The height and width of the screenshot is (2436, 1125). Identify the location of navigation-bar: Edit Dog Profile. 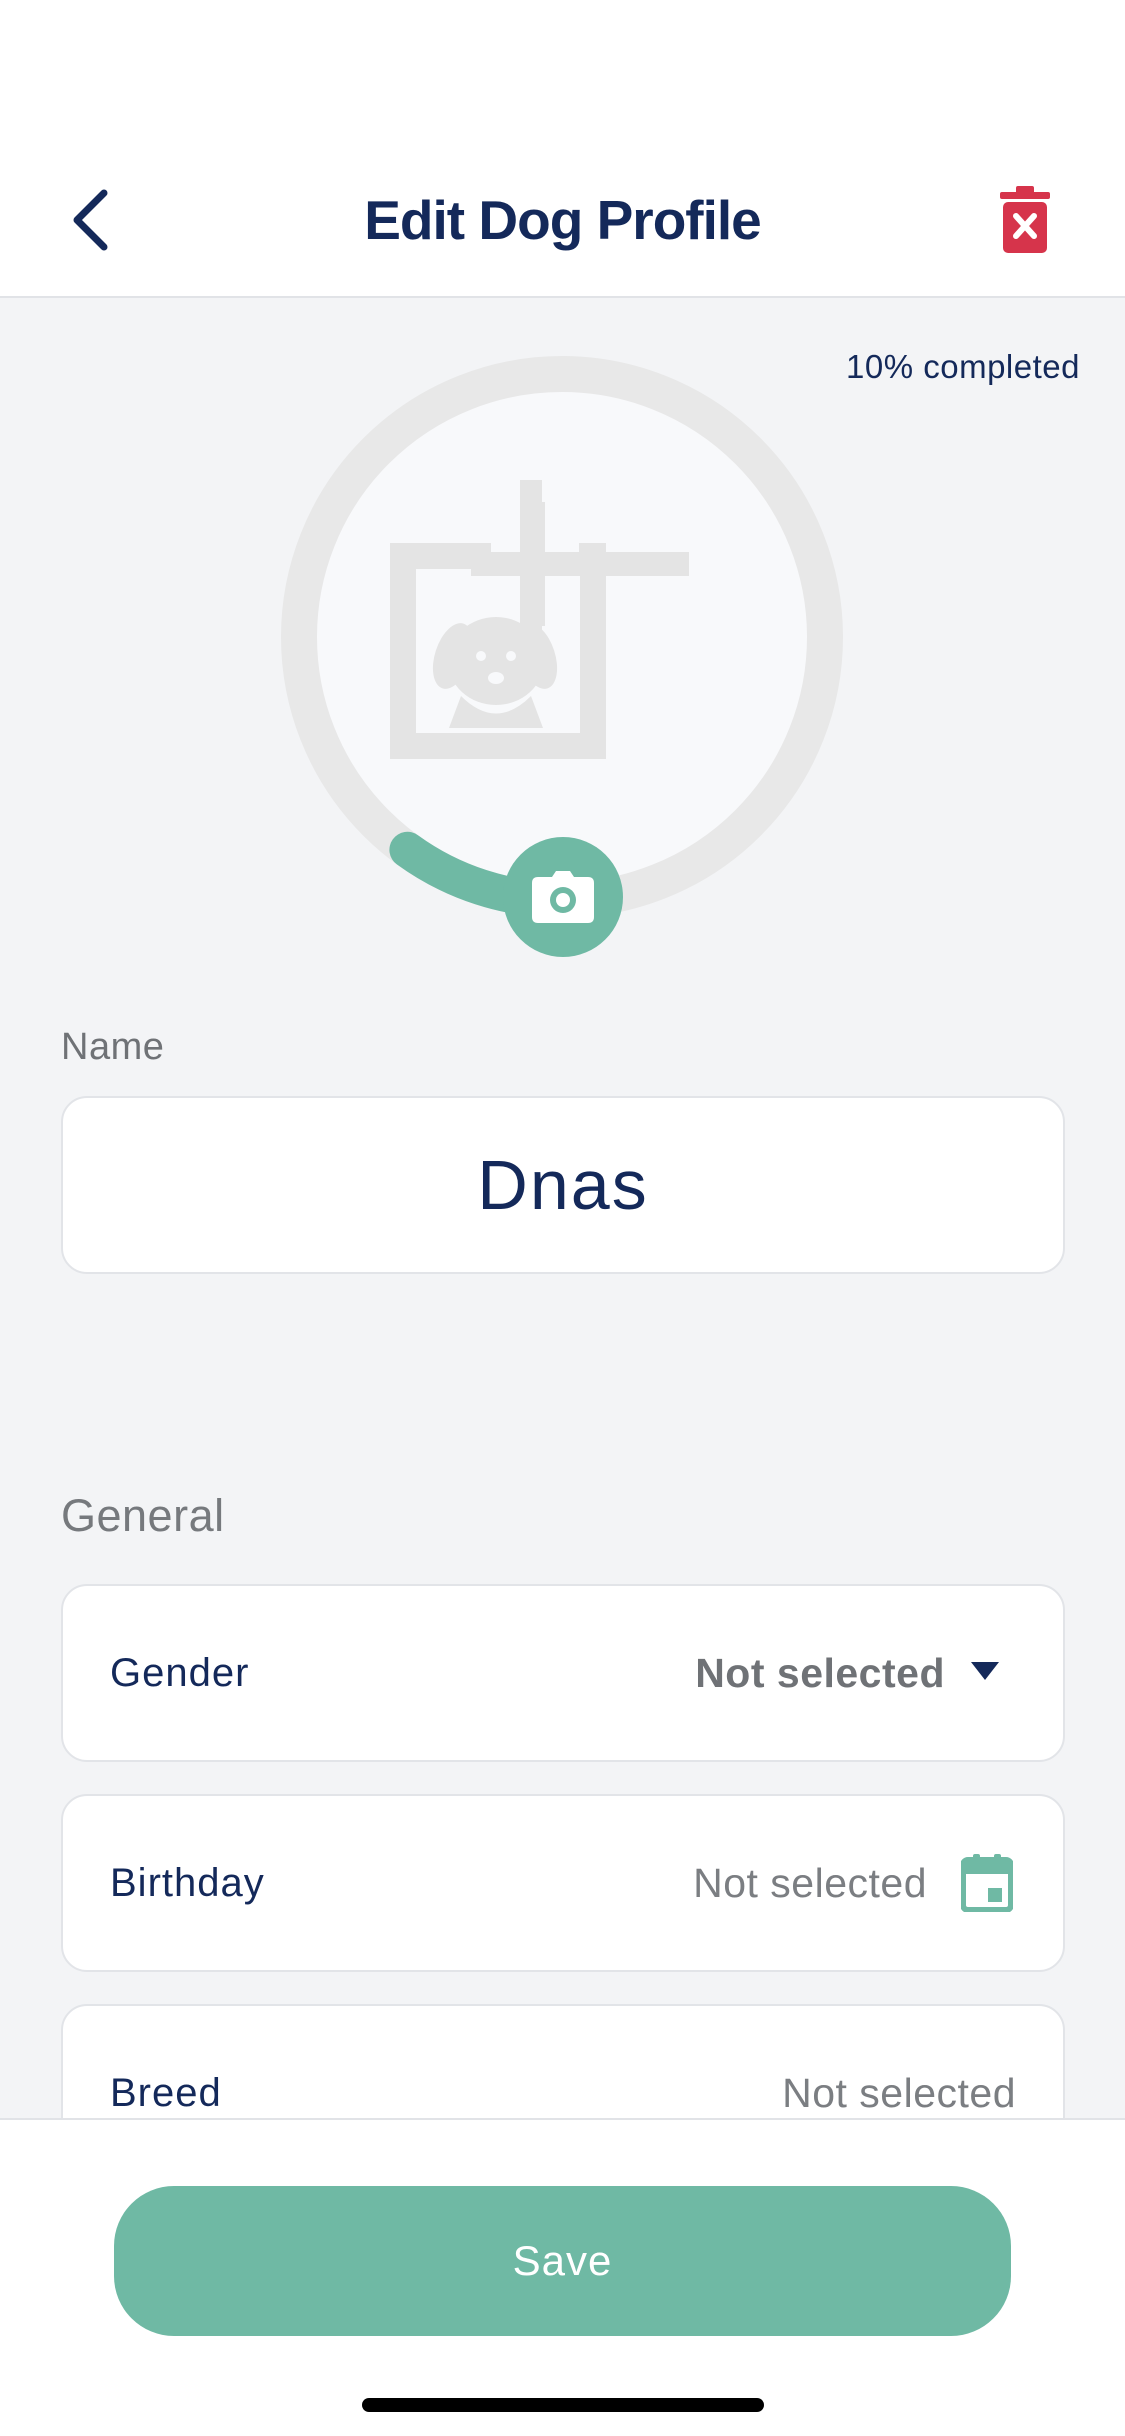
(562, 224).